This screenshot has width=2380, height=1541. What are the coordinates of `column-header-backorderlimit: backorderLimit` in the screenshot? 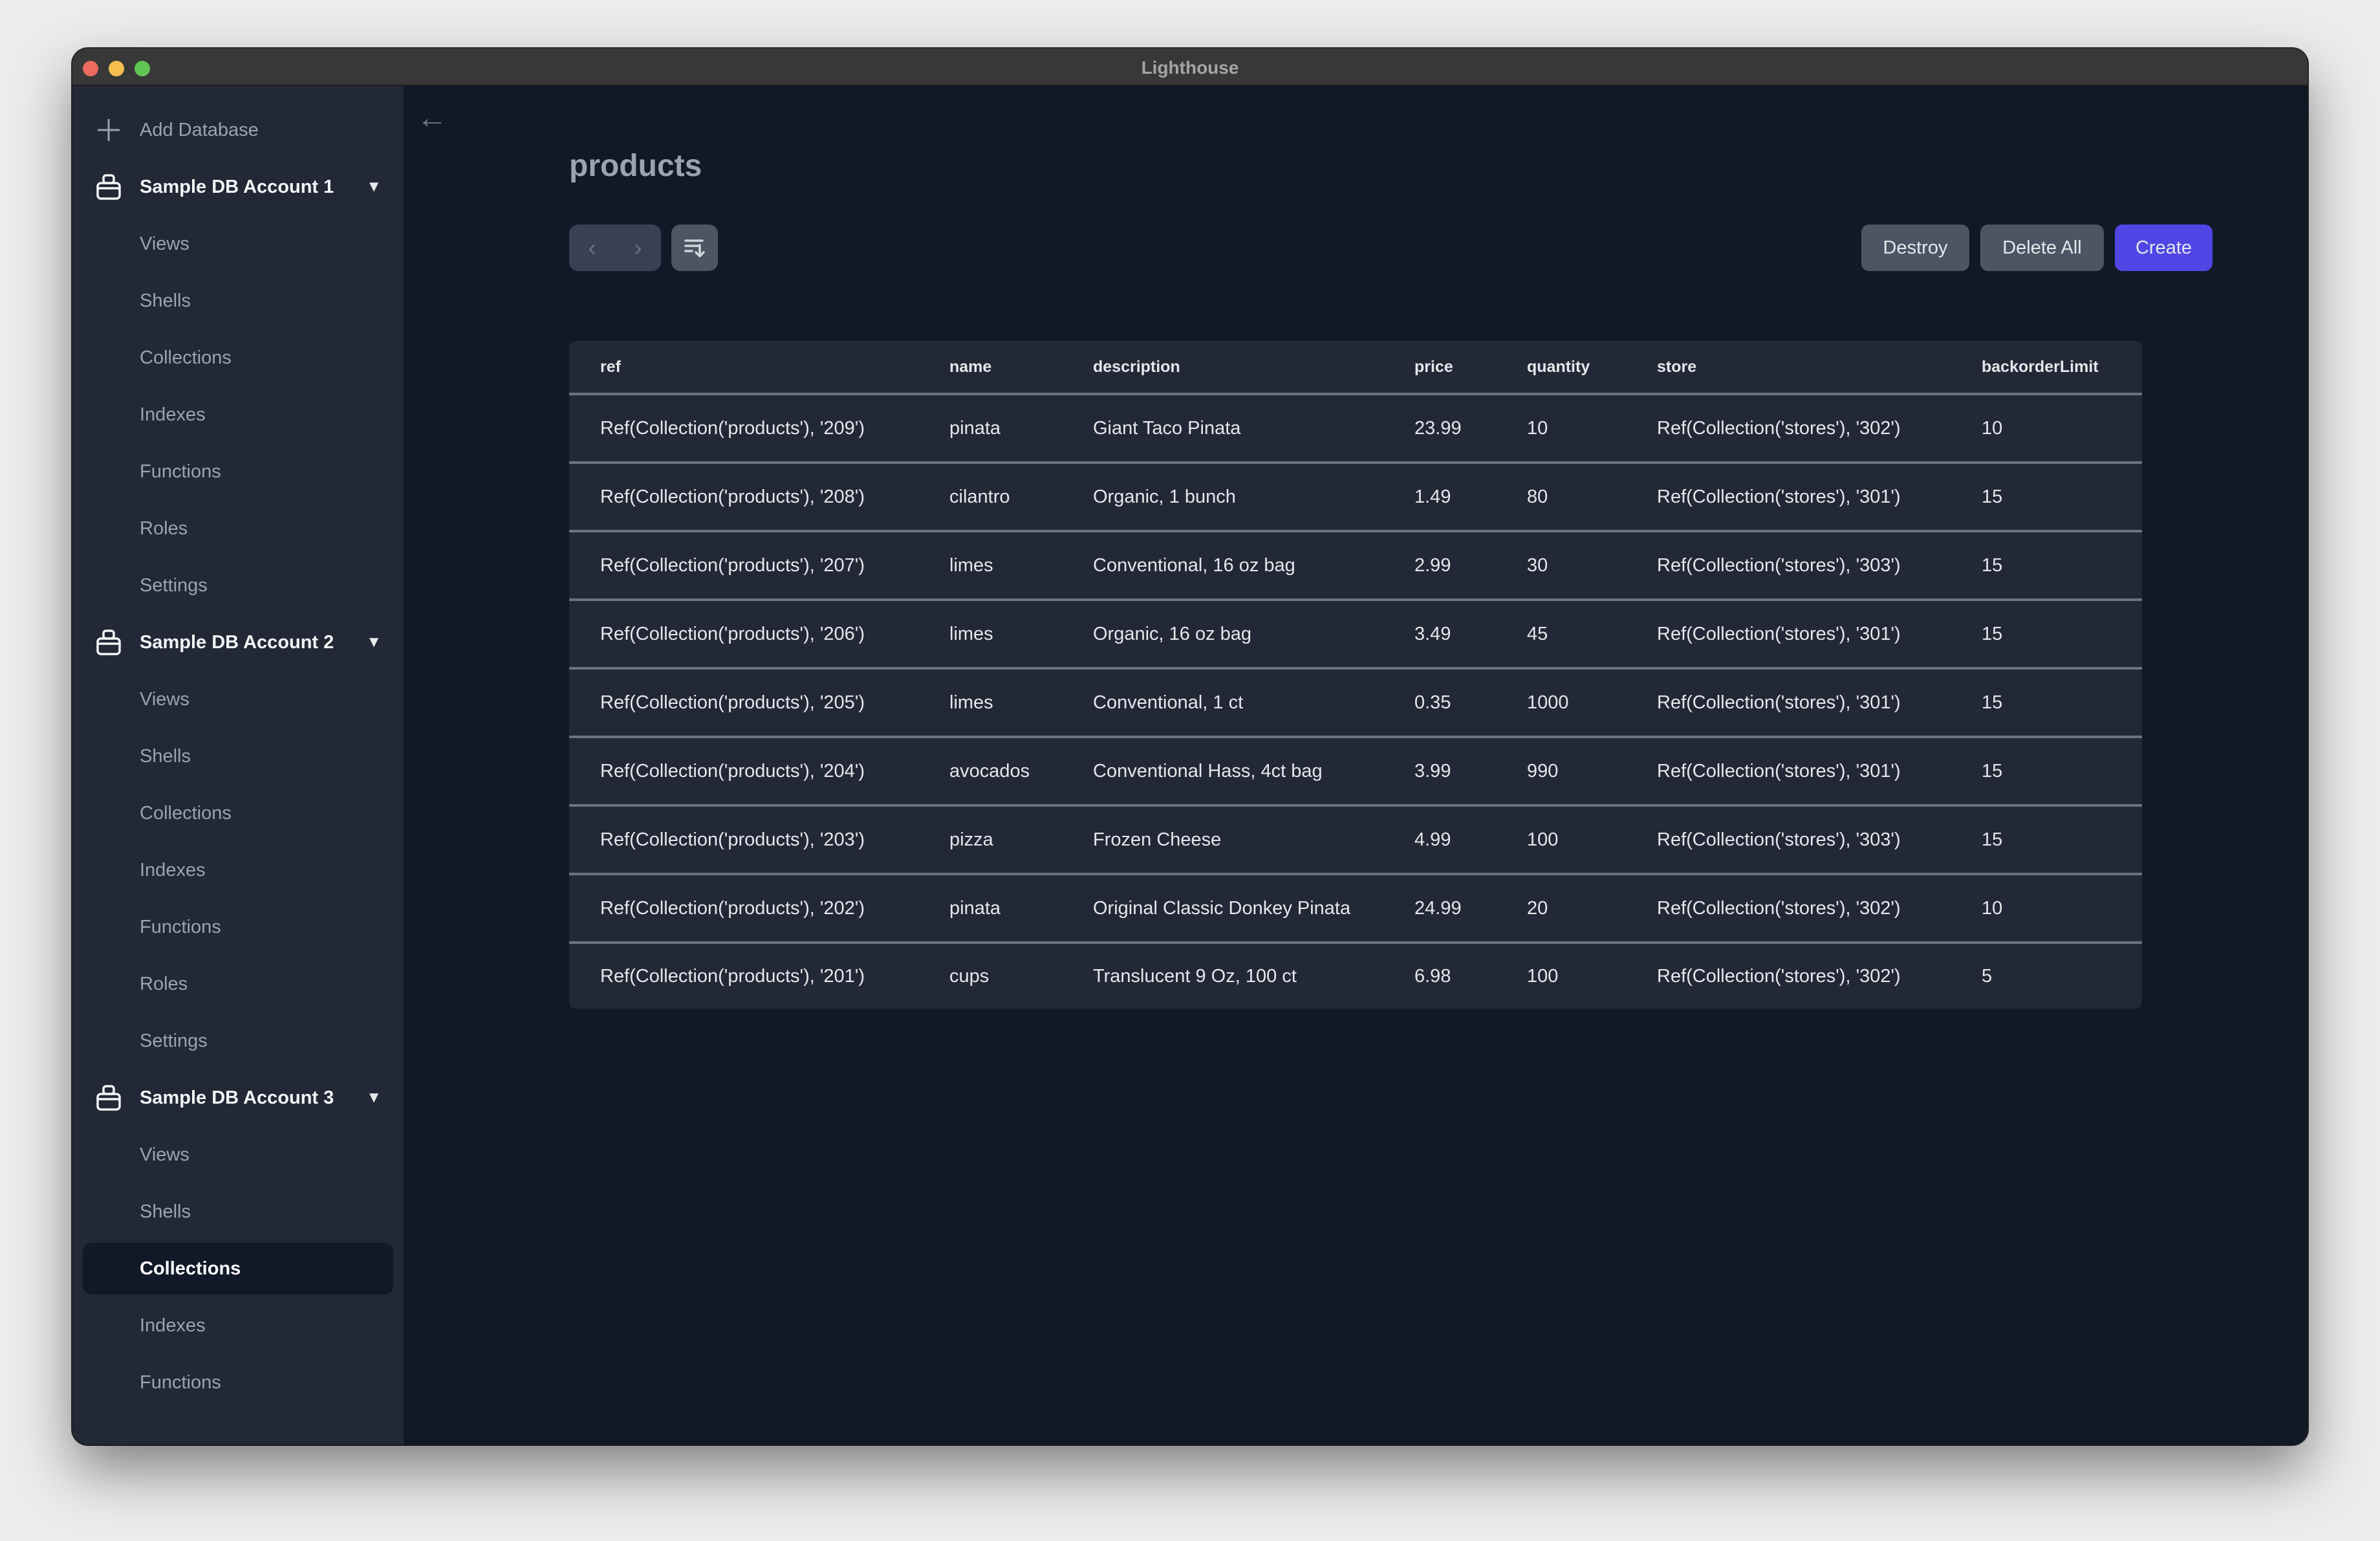 It's located at (2046, 368).